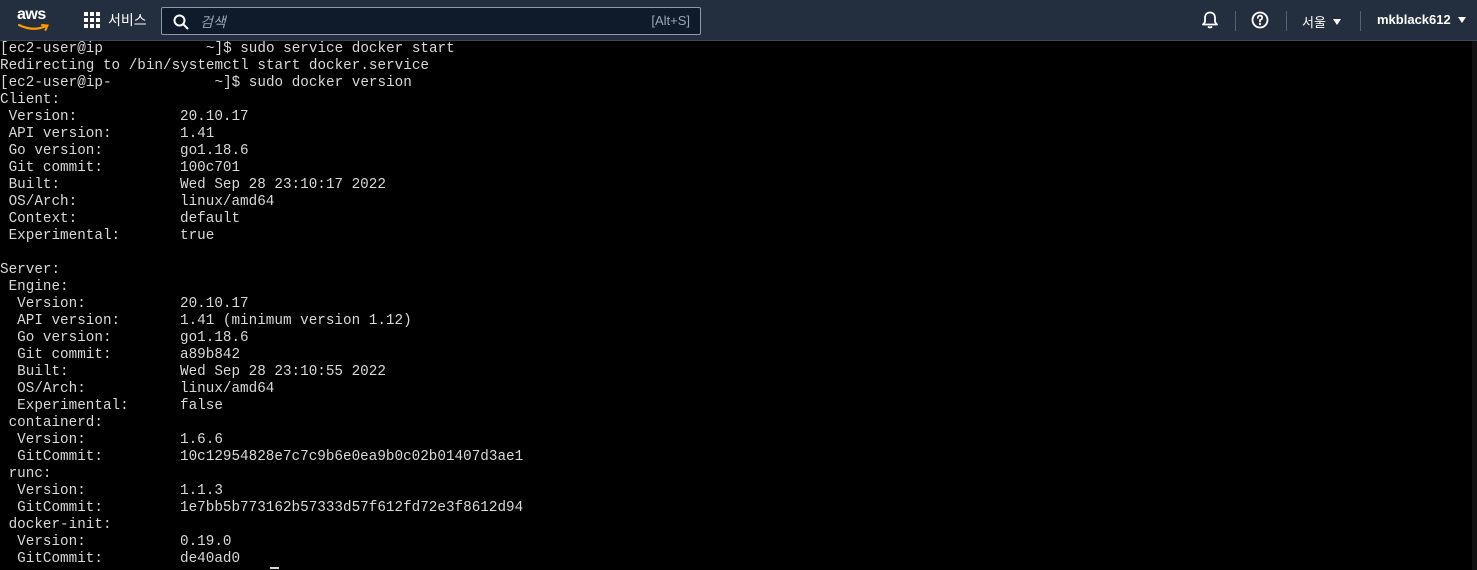  Describe the element at coordinates (31, 14) in the screenshot. I see `aws-logo-text: aws` at that location.